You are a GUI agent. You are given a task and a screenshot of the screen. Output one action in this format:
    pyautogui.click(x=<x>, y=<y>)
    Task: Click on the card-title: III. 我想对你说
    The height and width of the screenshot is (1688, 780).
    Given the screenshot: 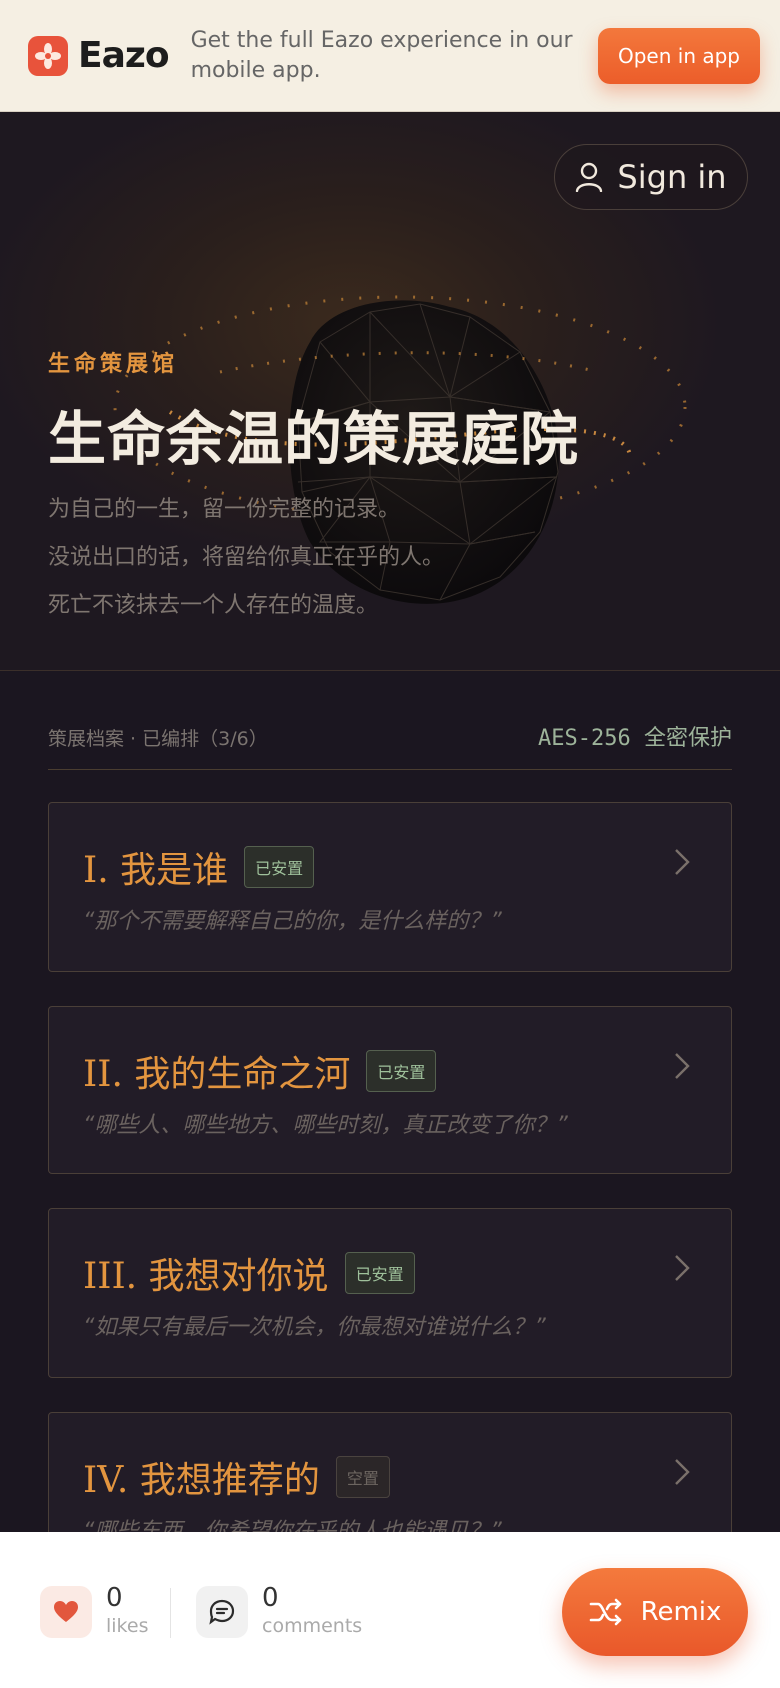 What is the action you would take?
    pyautogui.click(x=206, y=1276)
    